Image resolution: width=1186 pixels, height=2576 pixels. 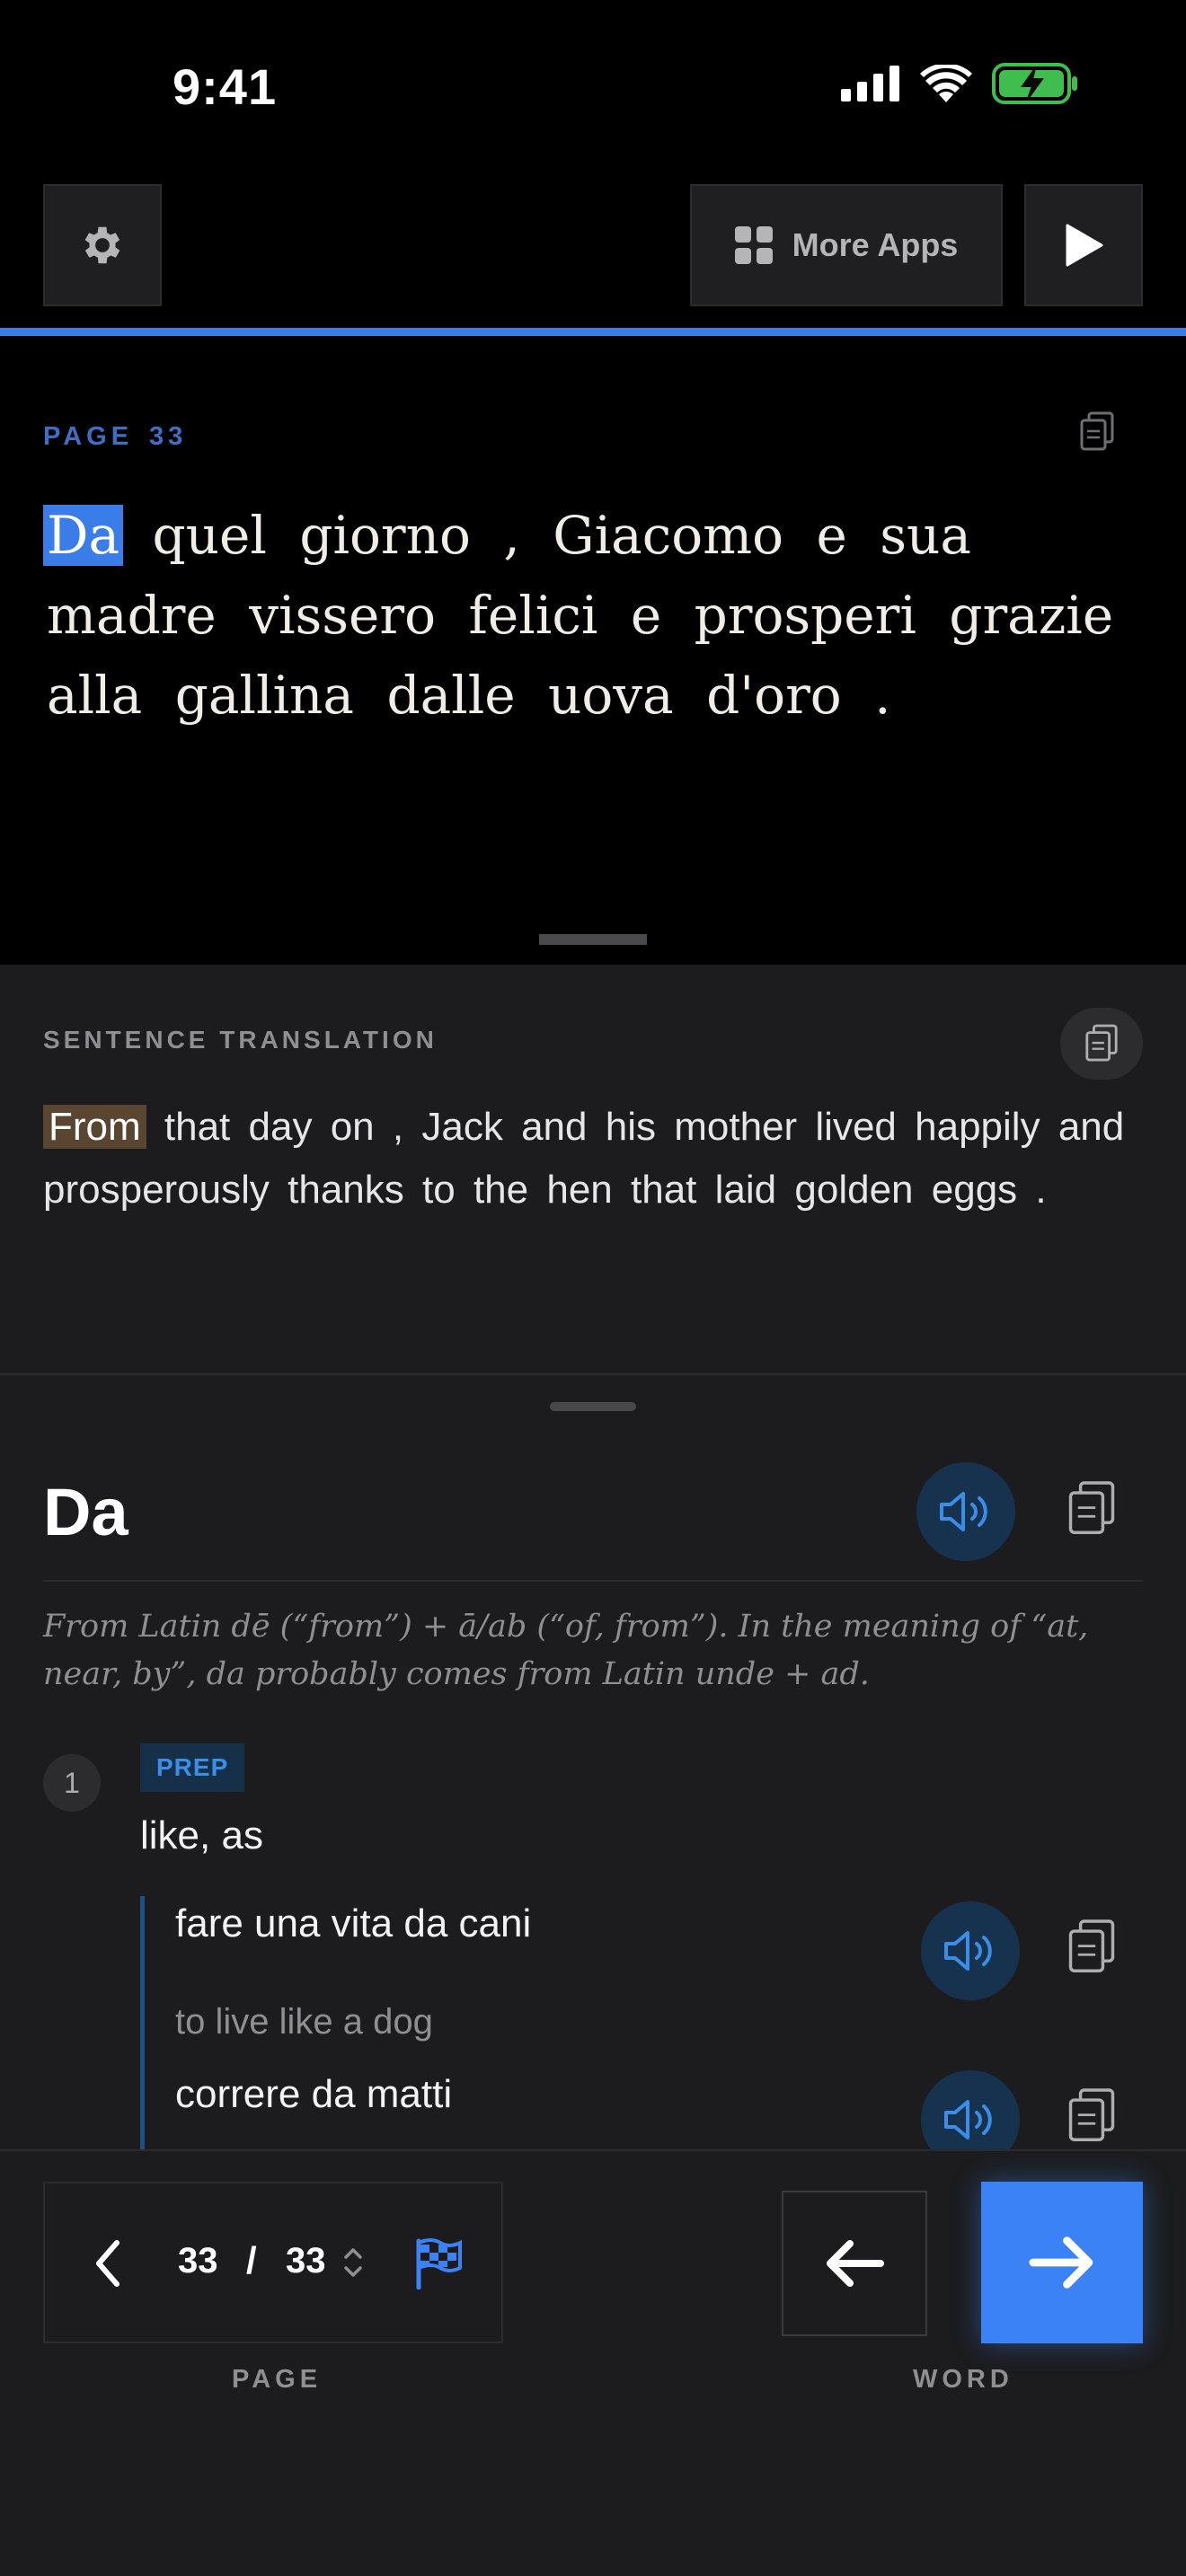 I want to click on status-time: 9:41, so click(x=225, y=86).